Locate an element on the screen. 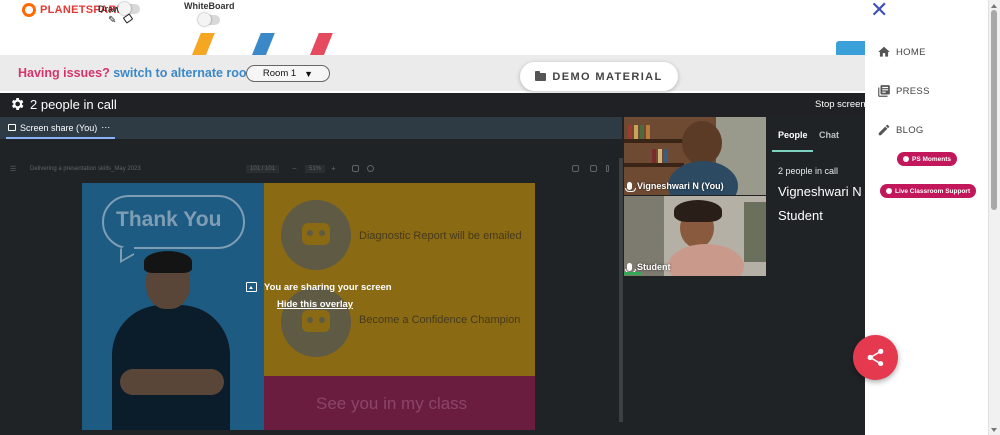 This screenshot has height=435, width=1000. draw-label: Draw is located at coordinates (109, 9).